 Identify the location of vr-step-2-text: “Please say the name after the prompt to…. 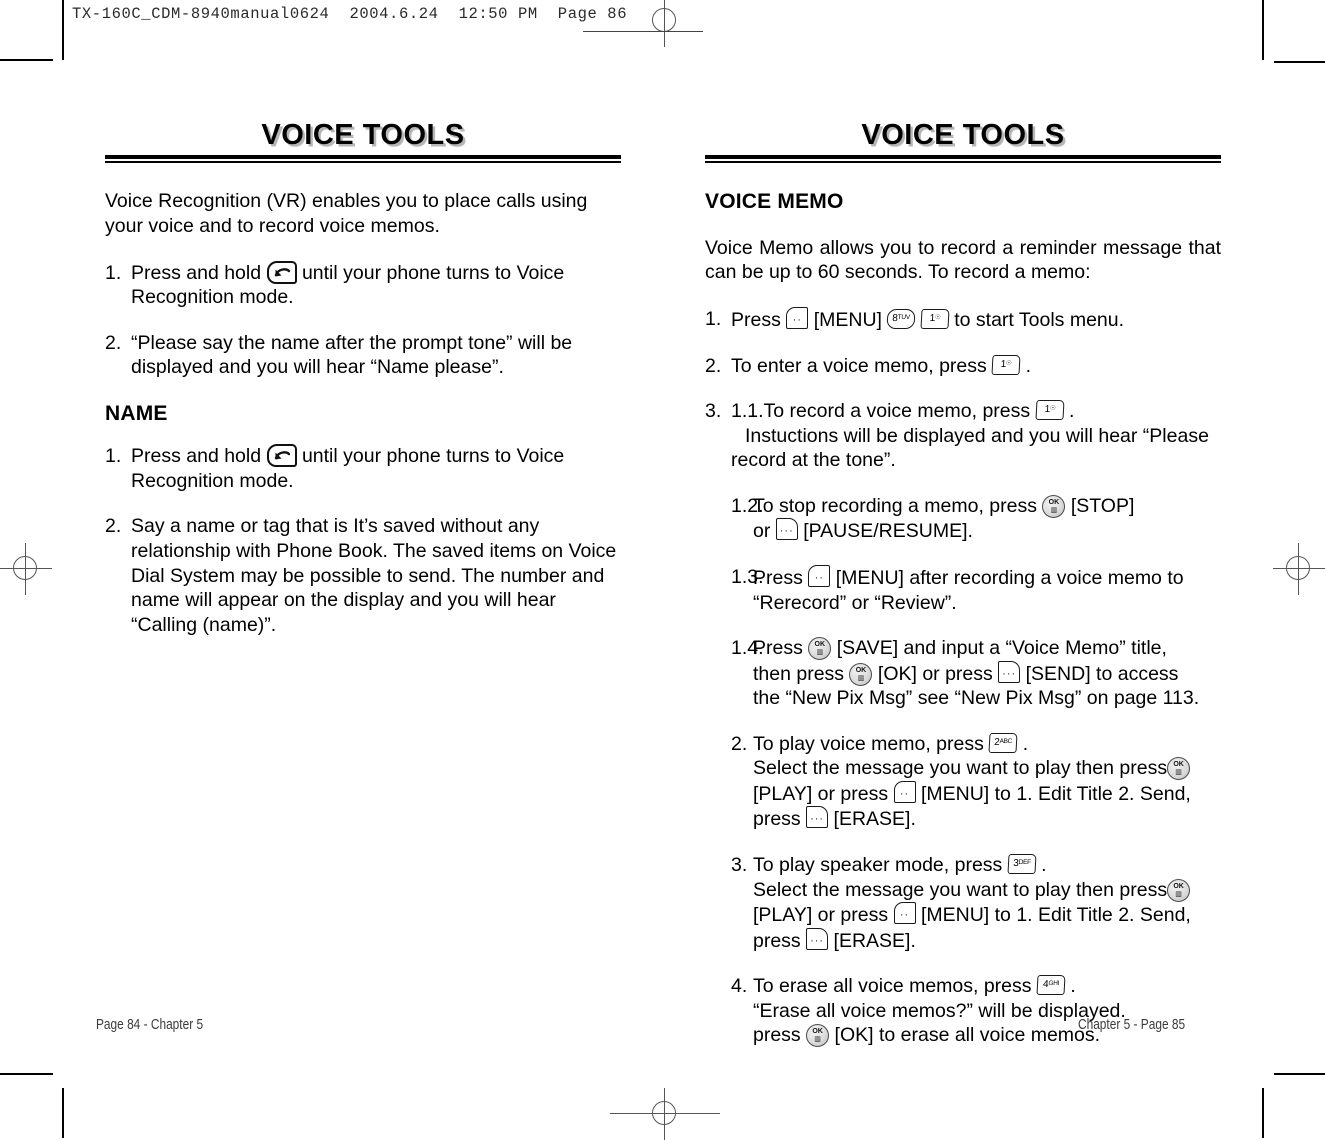
(352, 355).